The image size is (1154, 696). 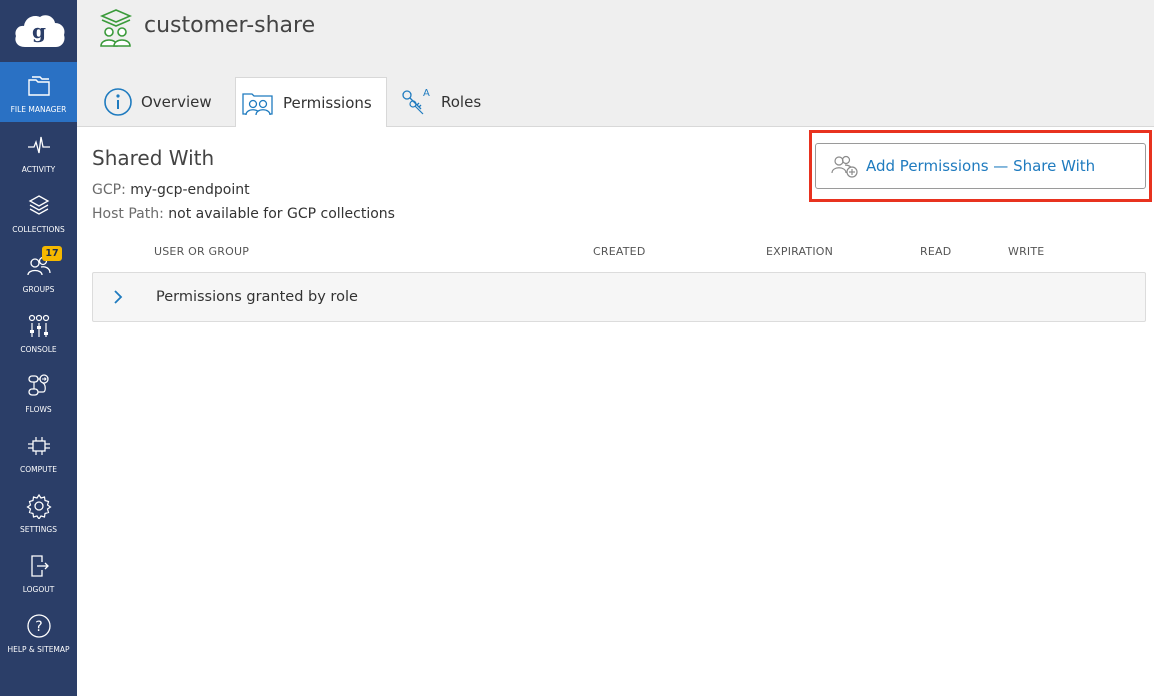 I want to click on sidebar-item-label: LOGOUT, so click(x=38, y=589).